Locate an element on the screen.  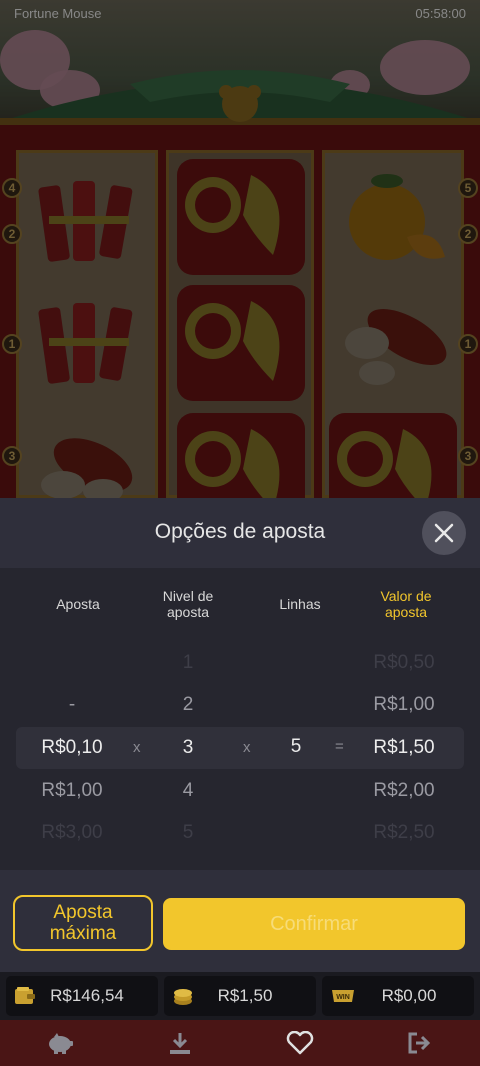
total-value-selected: R$1,50 is located at coordinates (404, 748).